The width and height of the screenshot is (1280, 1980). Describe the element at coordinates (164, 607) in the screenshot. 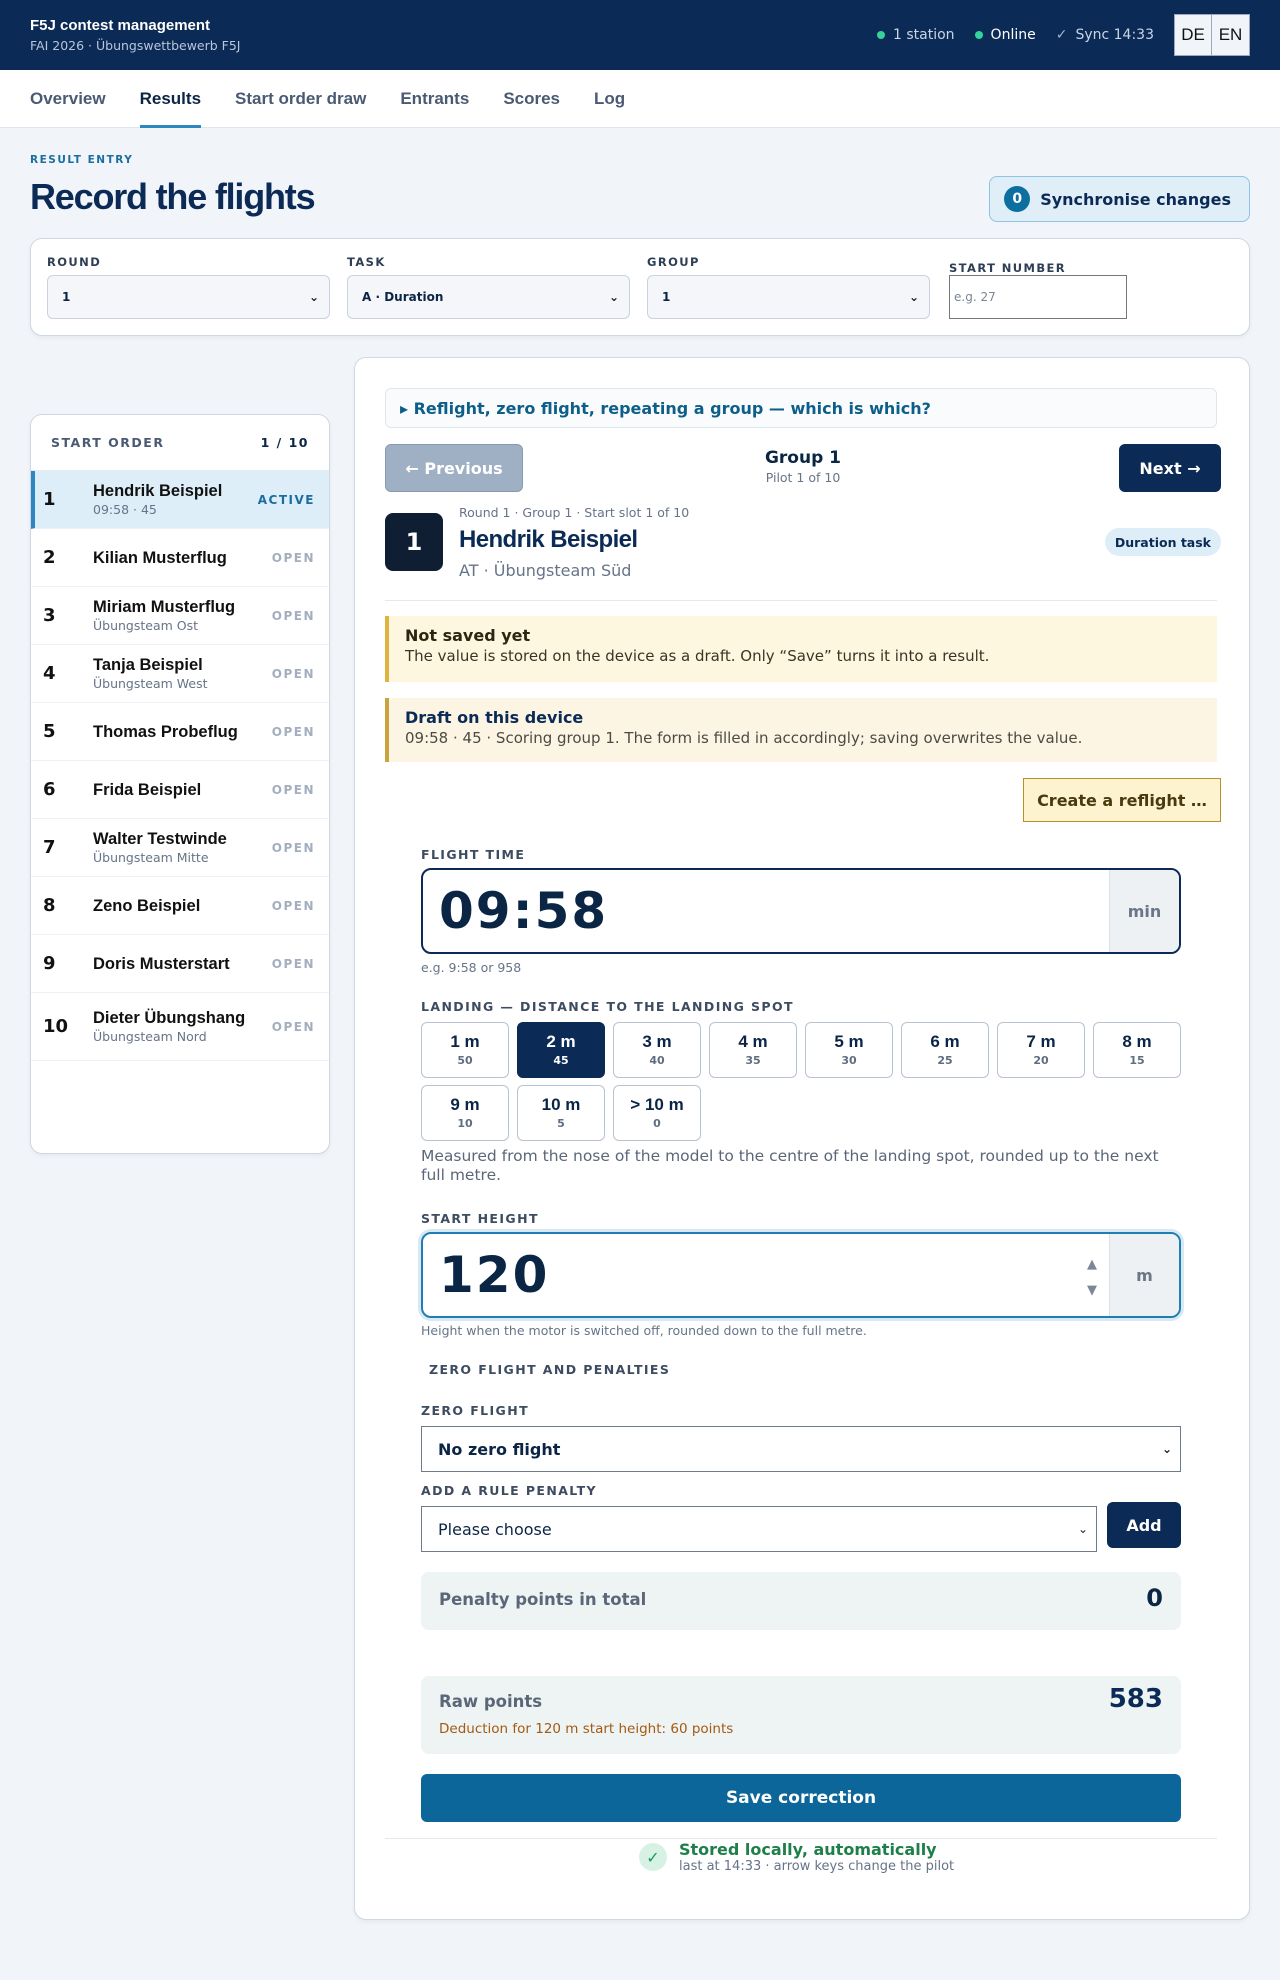

I see `pilot-name: Miriam Musterflug` at that location.